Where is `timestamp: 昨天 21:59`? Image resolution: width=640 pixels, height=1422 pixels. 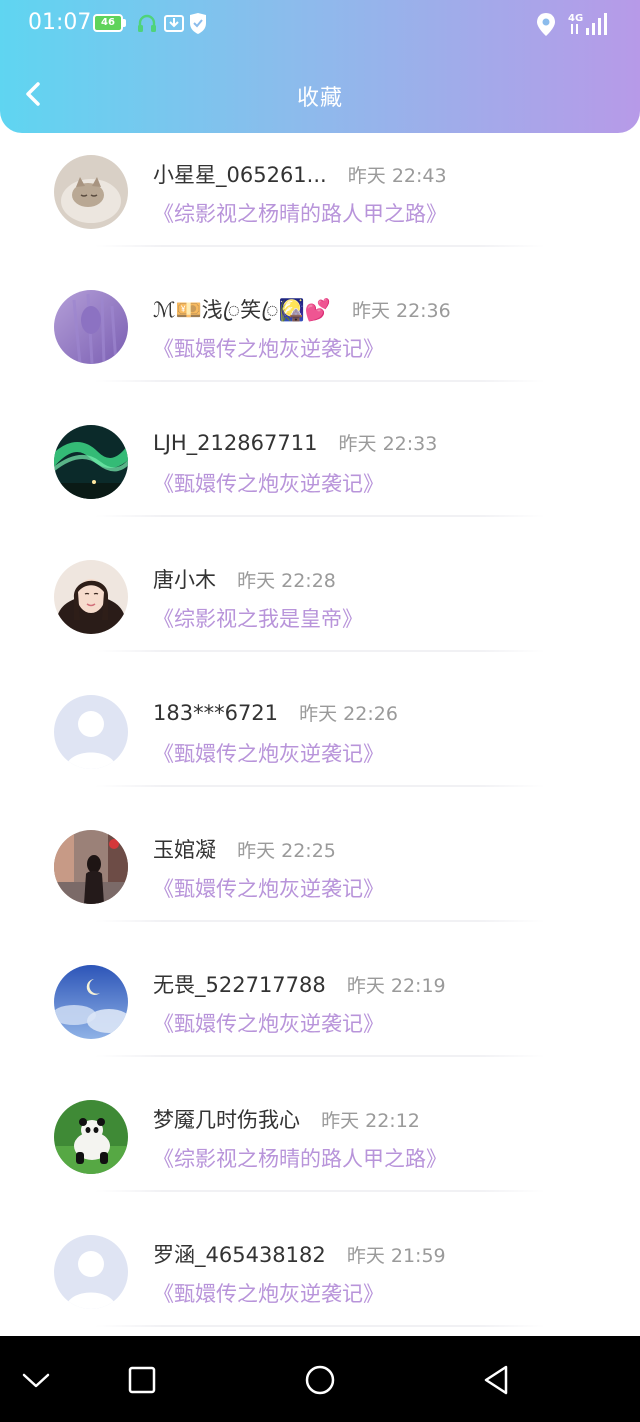 timestamp: 昨天 21:59 is located at coordinates (396, 1256).